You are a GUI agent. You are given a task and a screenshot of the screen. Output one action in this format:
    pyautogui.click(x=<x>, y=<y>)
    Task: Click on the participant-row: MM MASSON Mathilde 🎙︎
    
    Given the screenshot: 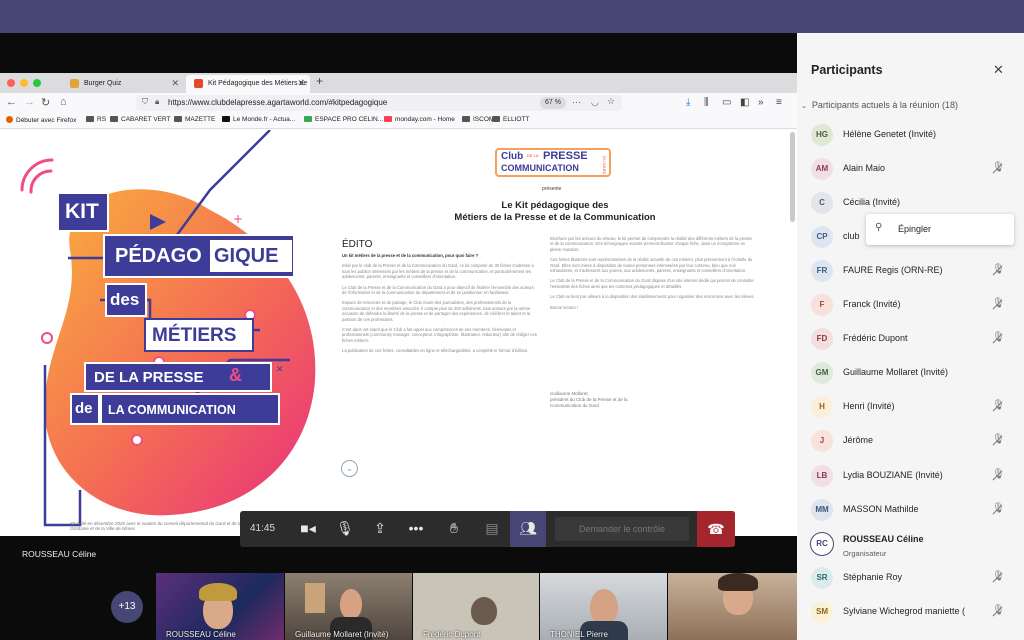 What is the action you would take?
    pyautogui.click(x=910, y=511)
    